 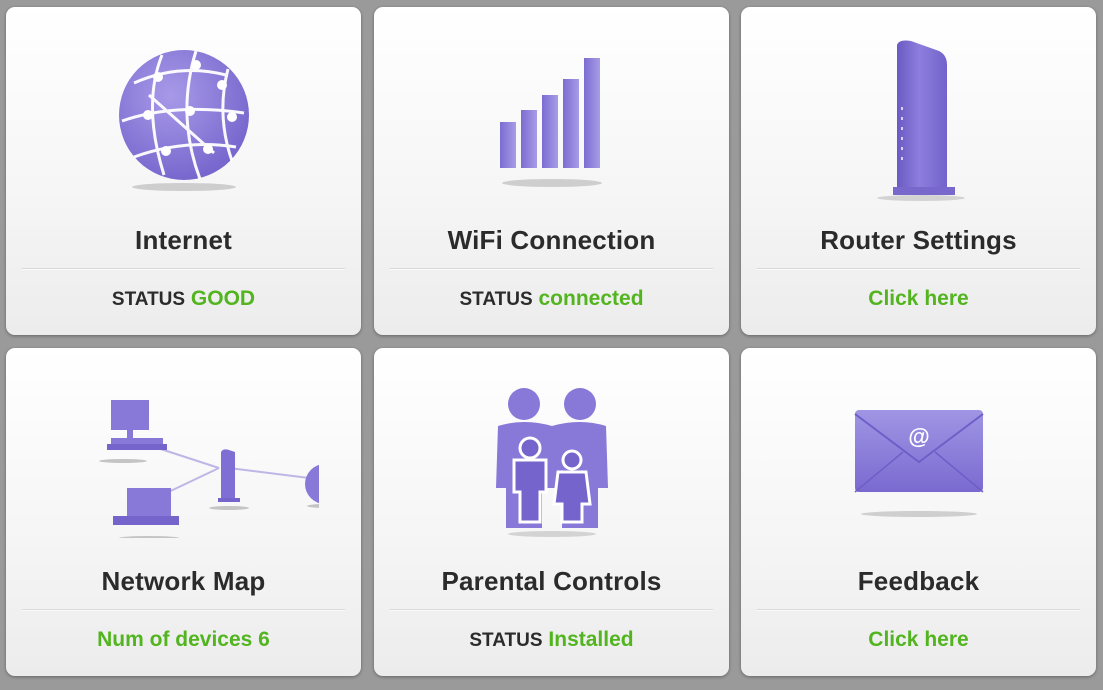 What do you see at coordinates (551, 240) in the screenshot?
I see `tile-title: WiFi Connection` at bounding box center [551, 240].